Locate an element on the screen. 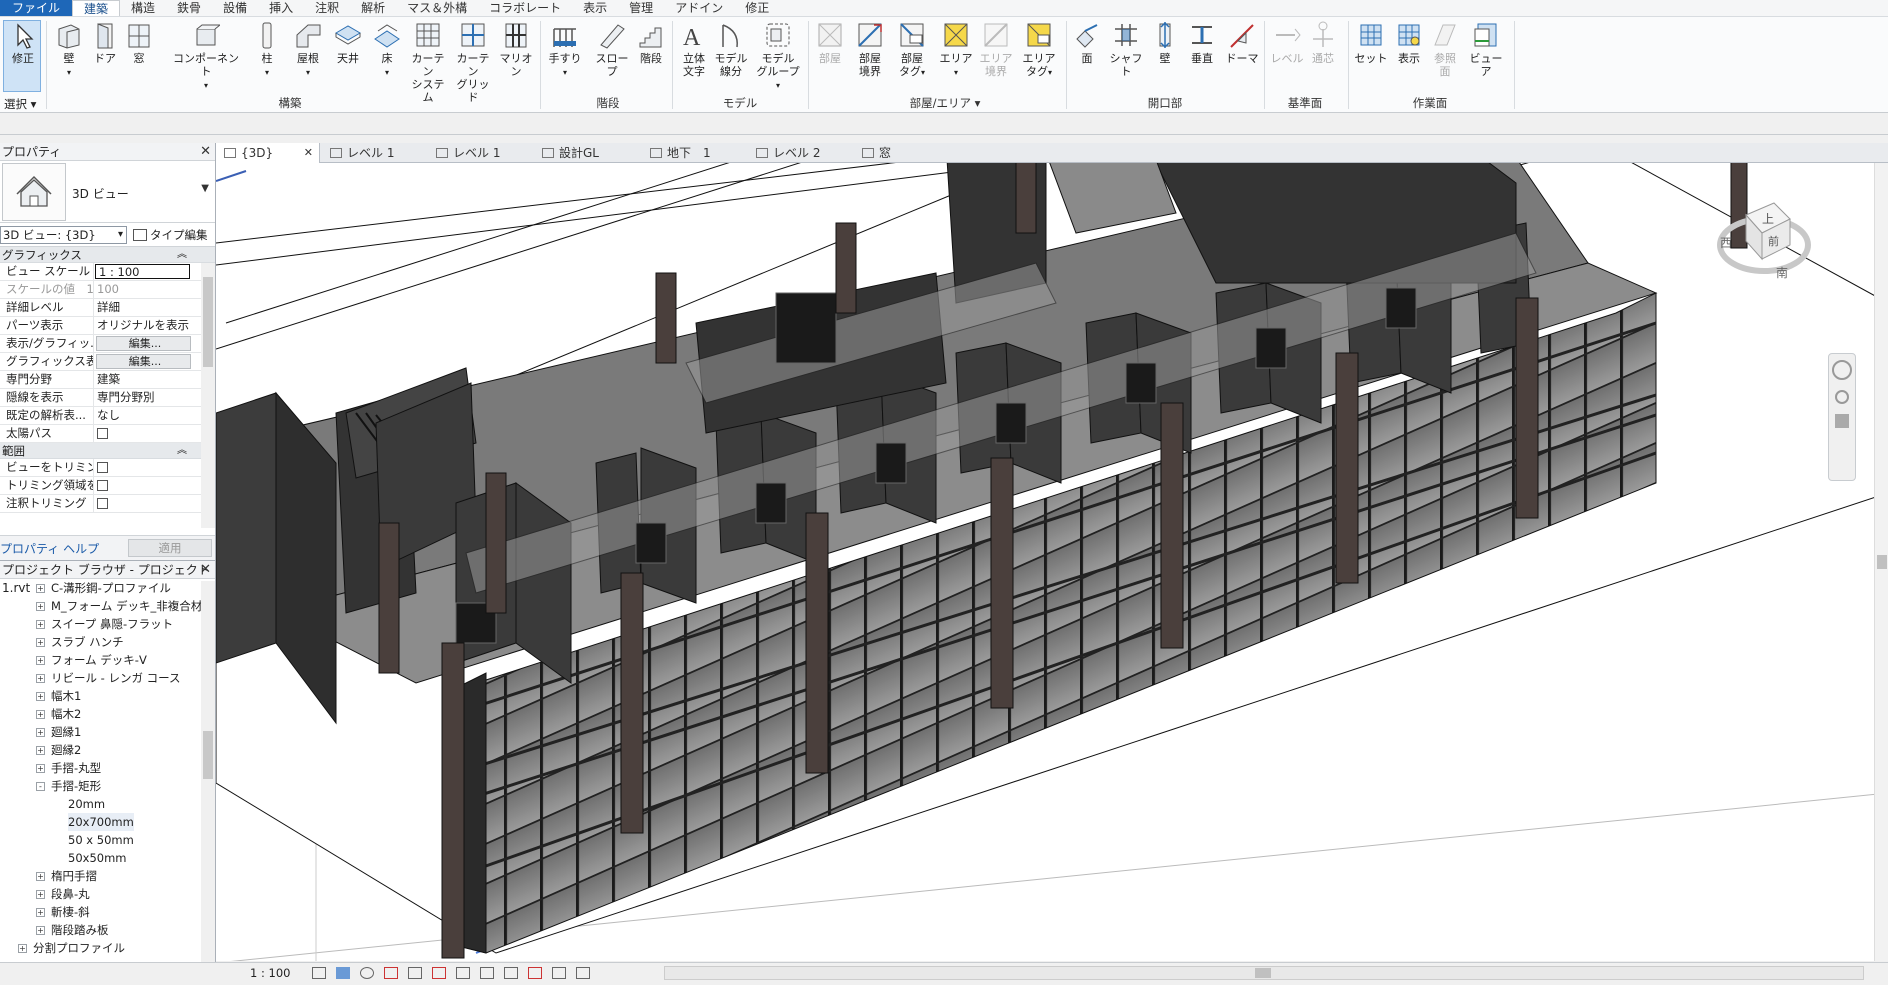  tab-manage: 管理 is located at coordinates (641, 8).